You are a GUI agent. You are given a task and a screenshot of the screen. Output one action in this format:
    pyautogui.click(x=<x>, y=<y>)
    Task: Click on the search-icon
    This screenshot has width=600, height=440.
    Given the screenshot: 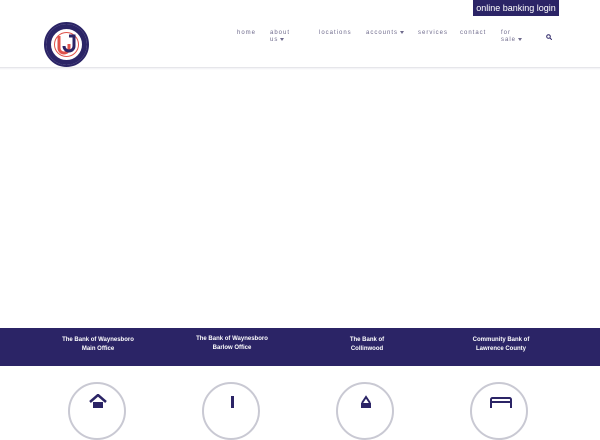 What is the action you would take?
    pyautogui.click(x=549, y=37)
    